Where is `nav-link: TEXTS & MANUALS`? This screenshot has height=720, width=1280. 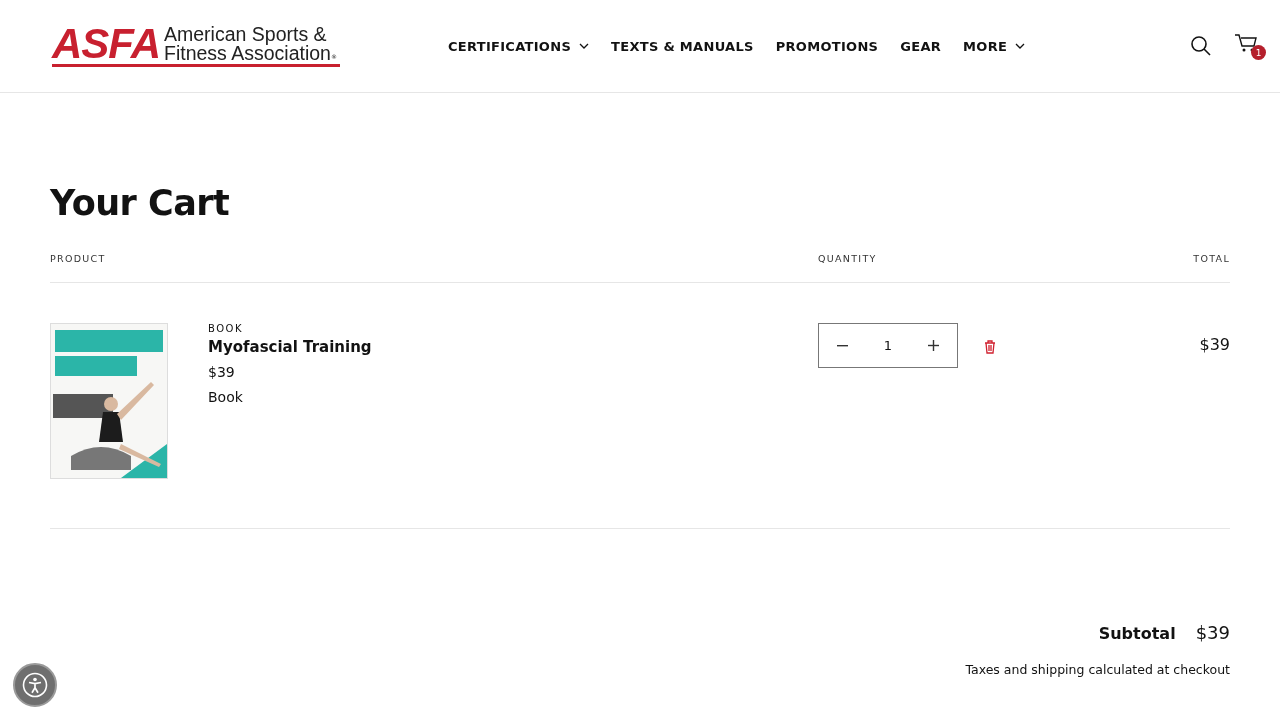 nav-link: TEXTS & MANUALS is located at coordinates (682, 46).